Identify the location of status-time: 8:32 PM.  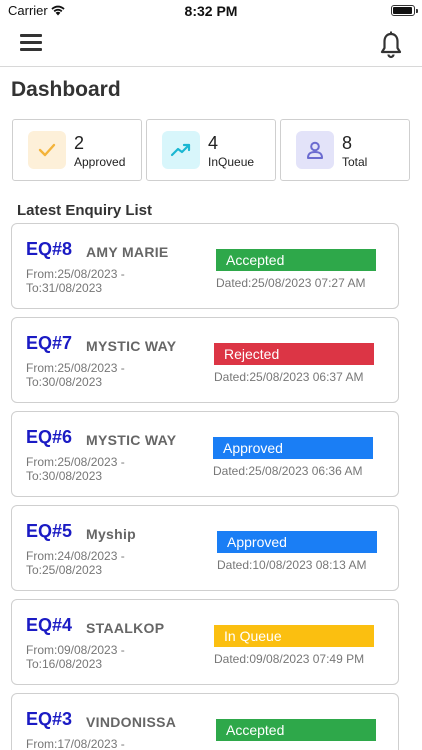
(211, 11).